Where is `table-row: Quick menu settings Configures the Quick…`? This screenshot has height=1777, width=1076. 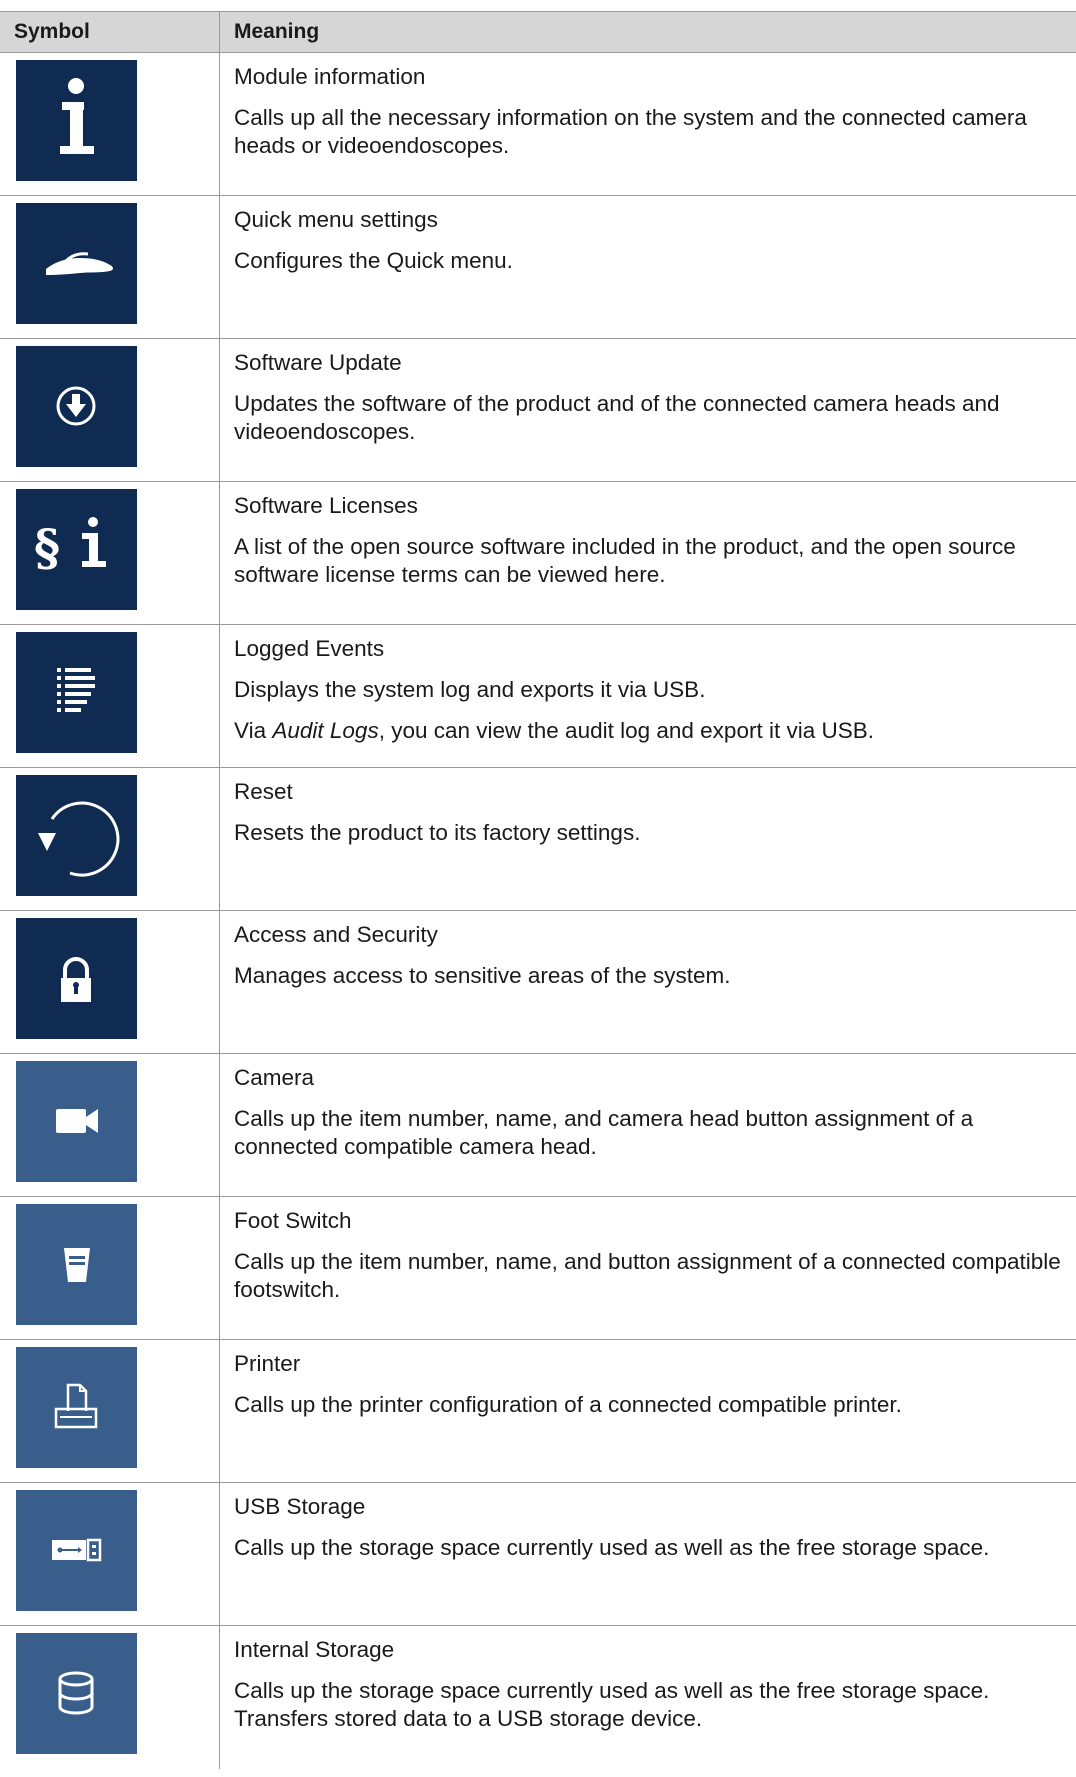
table-row: Quick menu settings Configures the Quick… is located at coordinates (538, 267).